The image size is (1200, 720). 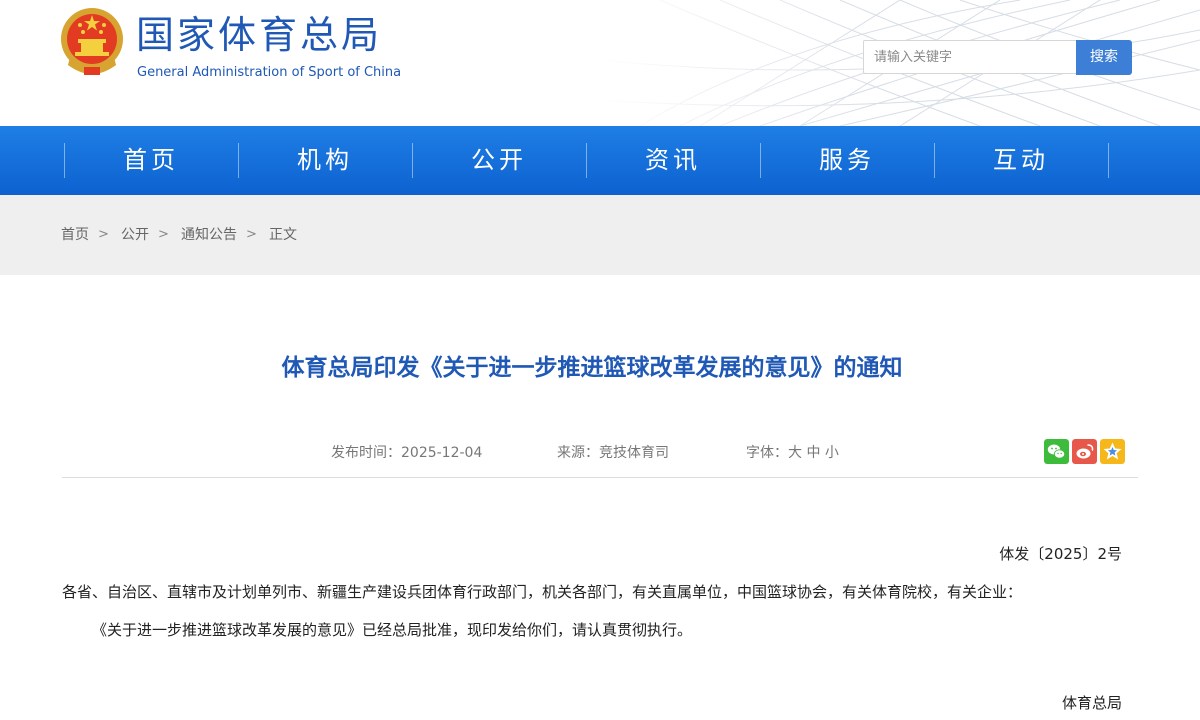 What do you see at coordinates (592, 368) in the screenshot?
I see `article-title: 体育总局印发《关于进一步推进篮球改革发展的意见》的通知` at bounding box center [592, 368].